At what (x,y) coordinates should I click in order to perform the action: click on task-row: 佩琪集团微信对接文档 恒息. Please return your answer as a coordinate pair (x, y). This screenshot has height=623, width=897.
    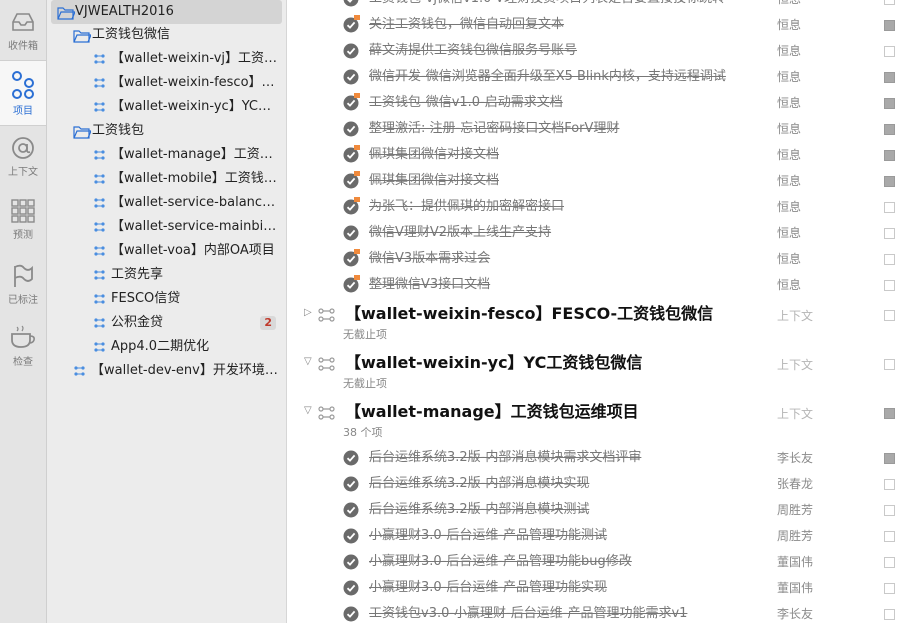
    Looking at the image, I should click on (592, 181).